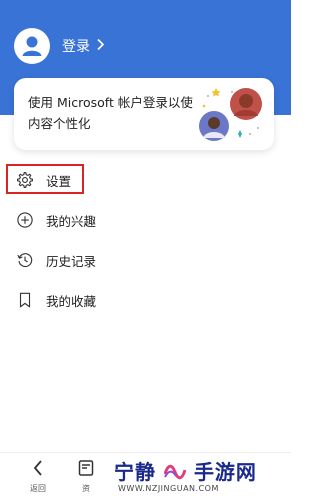 Image resolution: width=320 pixels, height=500 pixels. I want to click on menu-item-label: 我的兴趣, so click(71, 221).